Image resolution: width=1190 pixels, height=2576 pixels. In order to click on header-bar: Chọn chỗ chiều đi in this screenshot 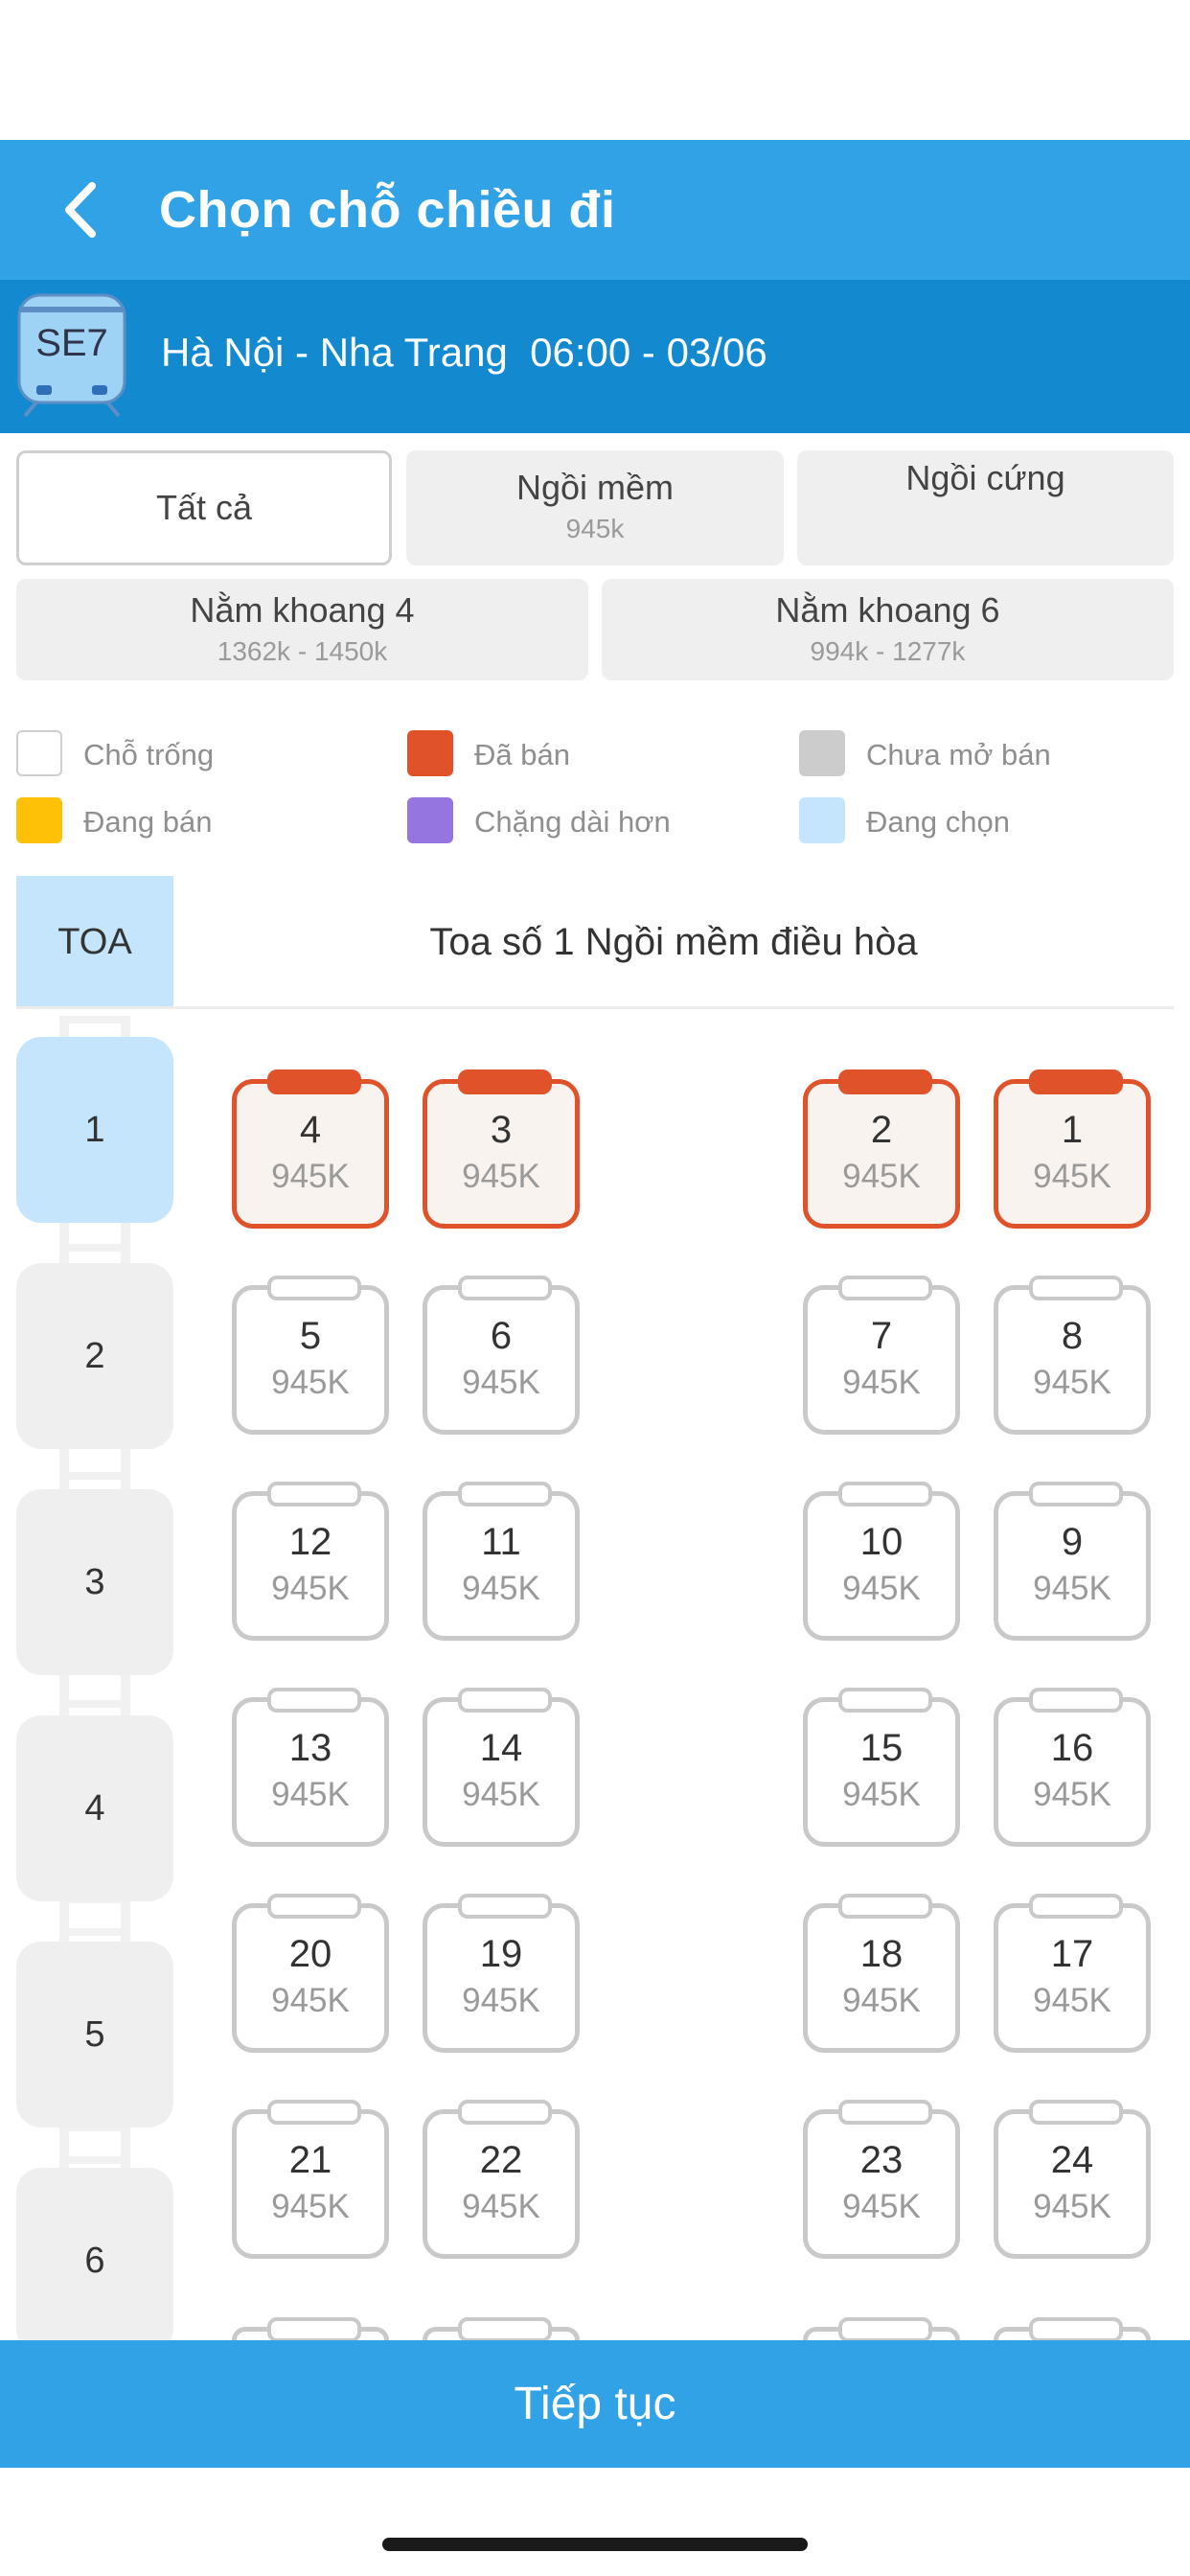, I will do `click(595, 210)`.